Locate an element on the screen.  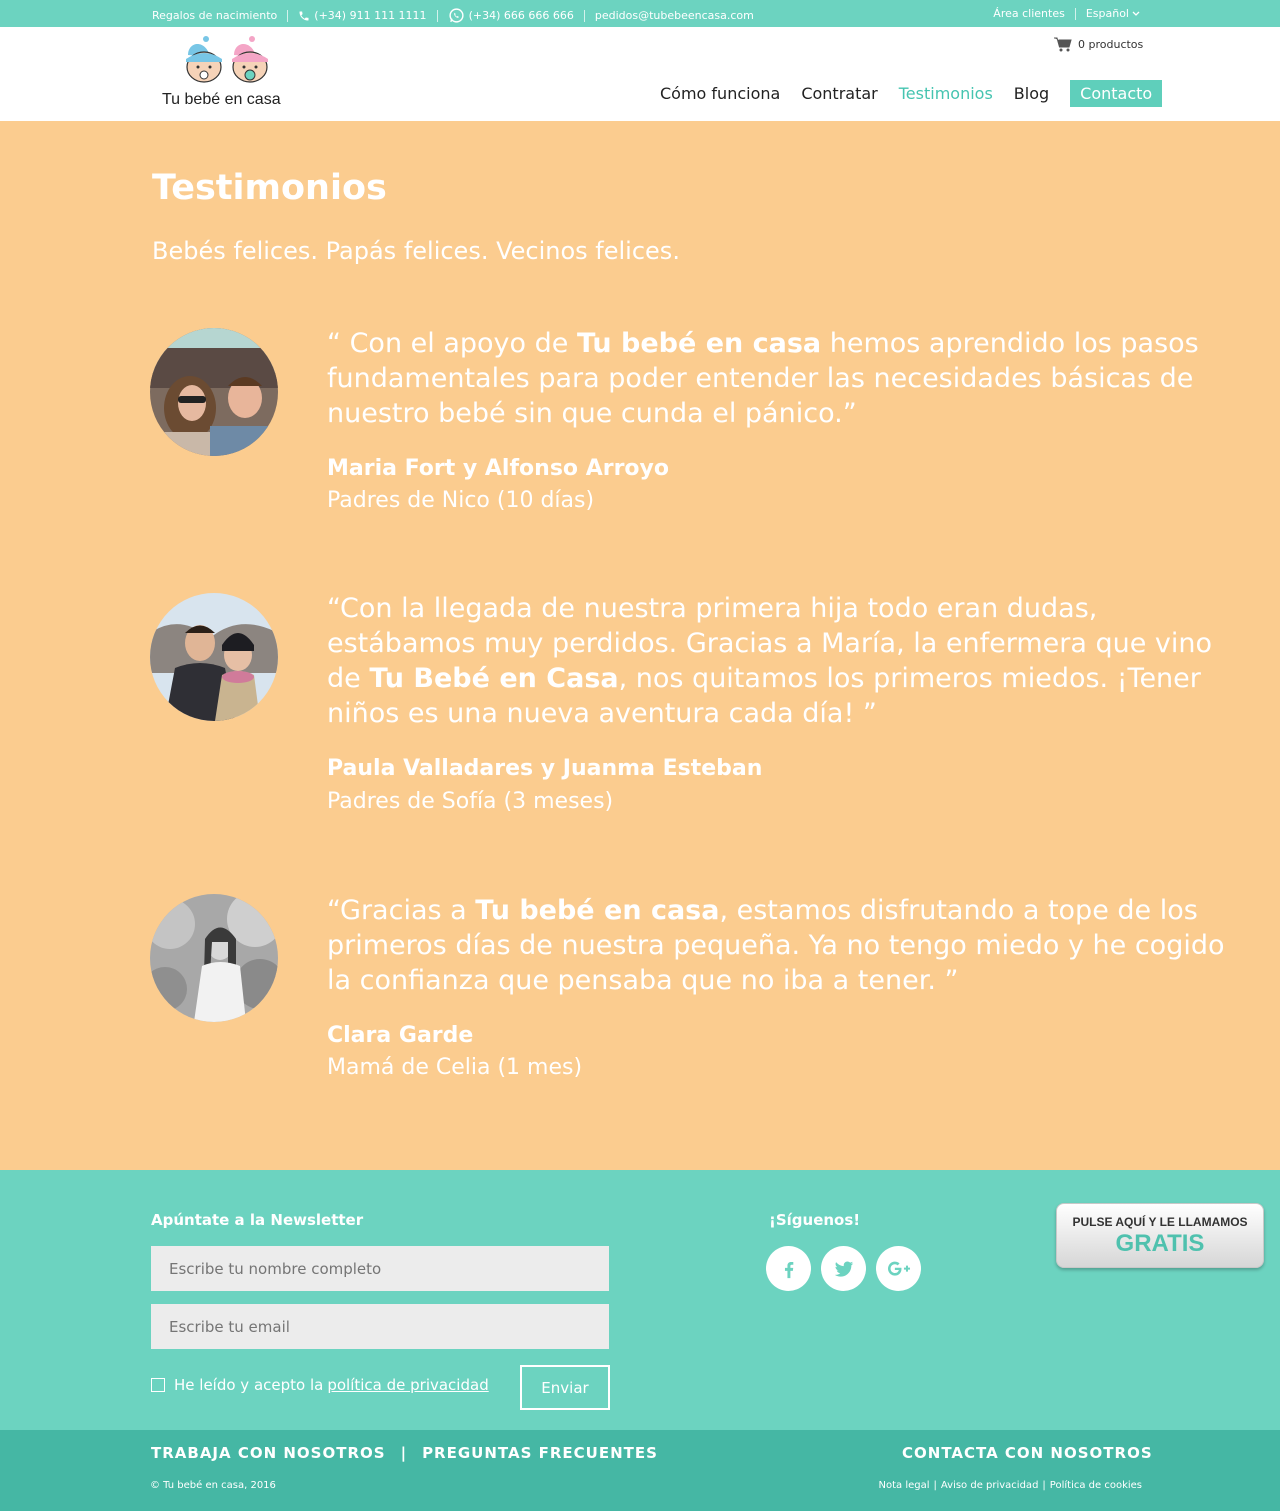
logo: Tu bebé en casa is located at coordinates (230, 72).